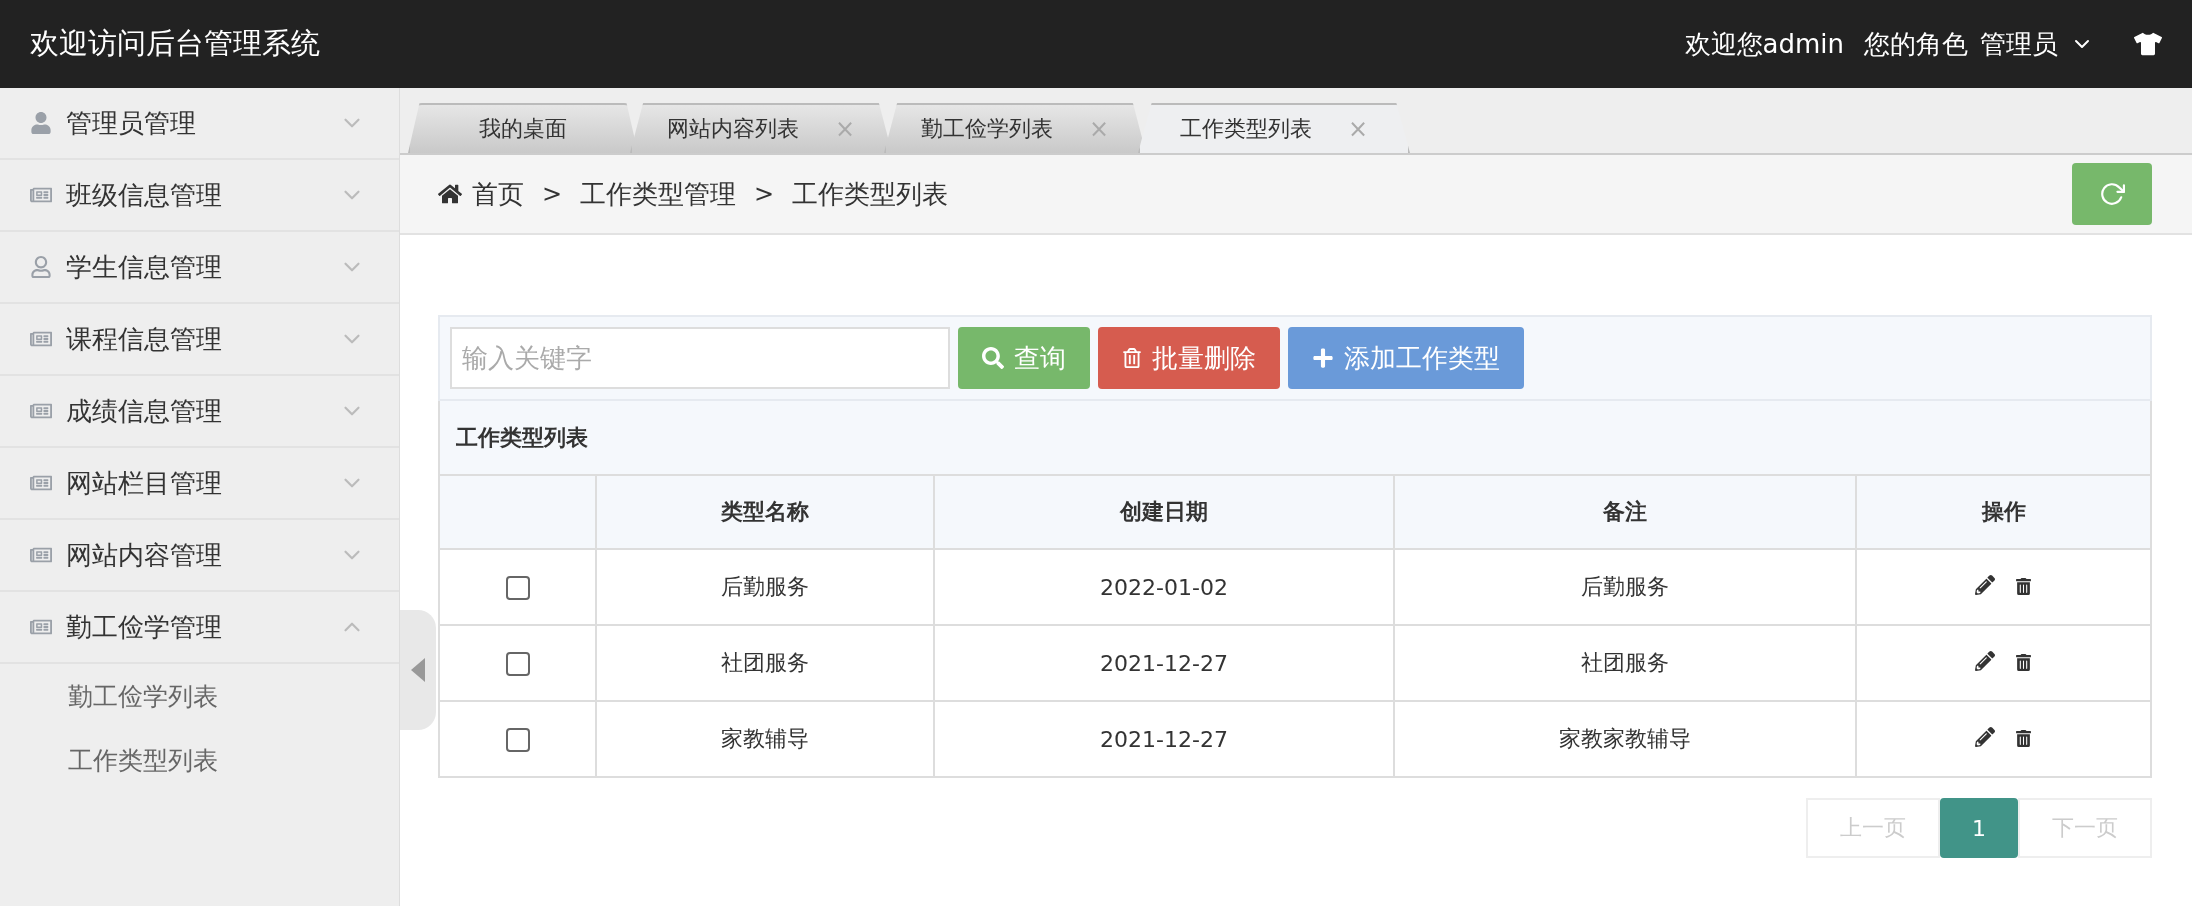 The width and height of the screenshot is (2192, 906). I want to click on welcome-text: 欢迎您admin, so click(1764, 44).